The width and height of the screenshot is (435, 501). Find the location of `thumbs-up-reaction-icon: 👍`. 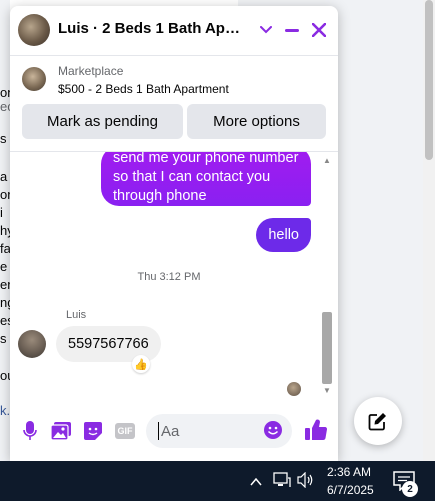

thumbs-up-reaction-icon: 👍 is located at coordinates (141, 364).